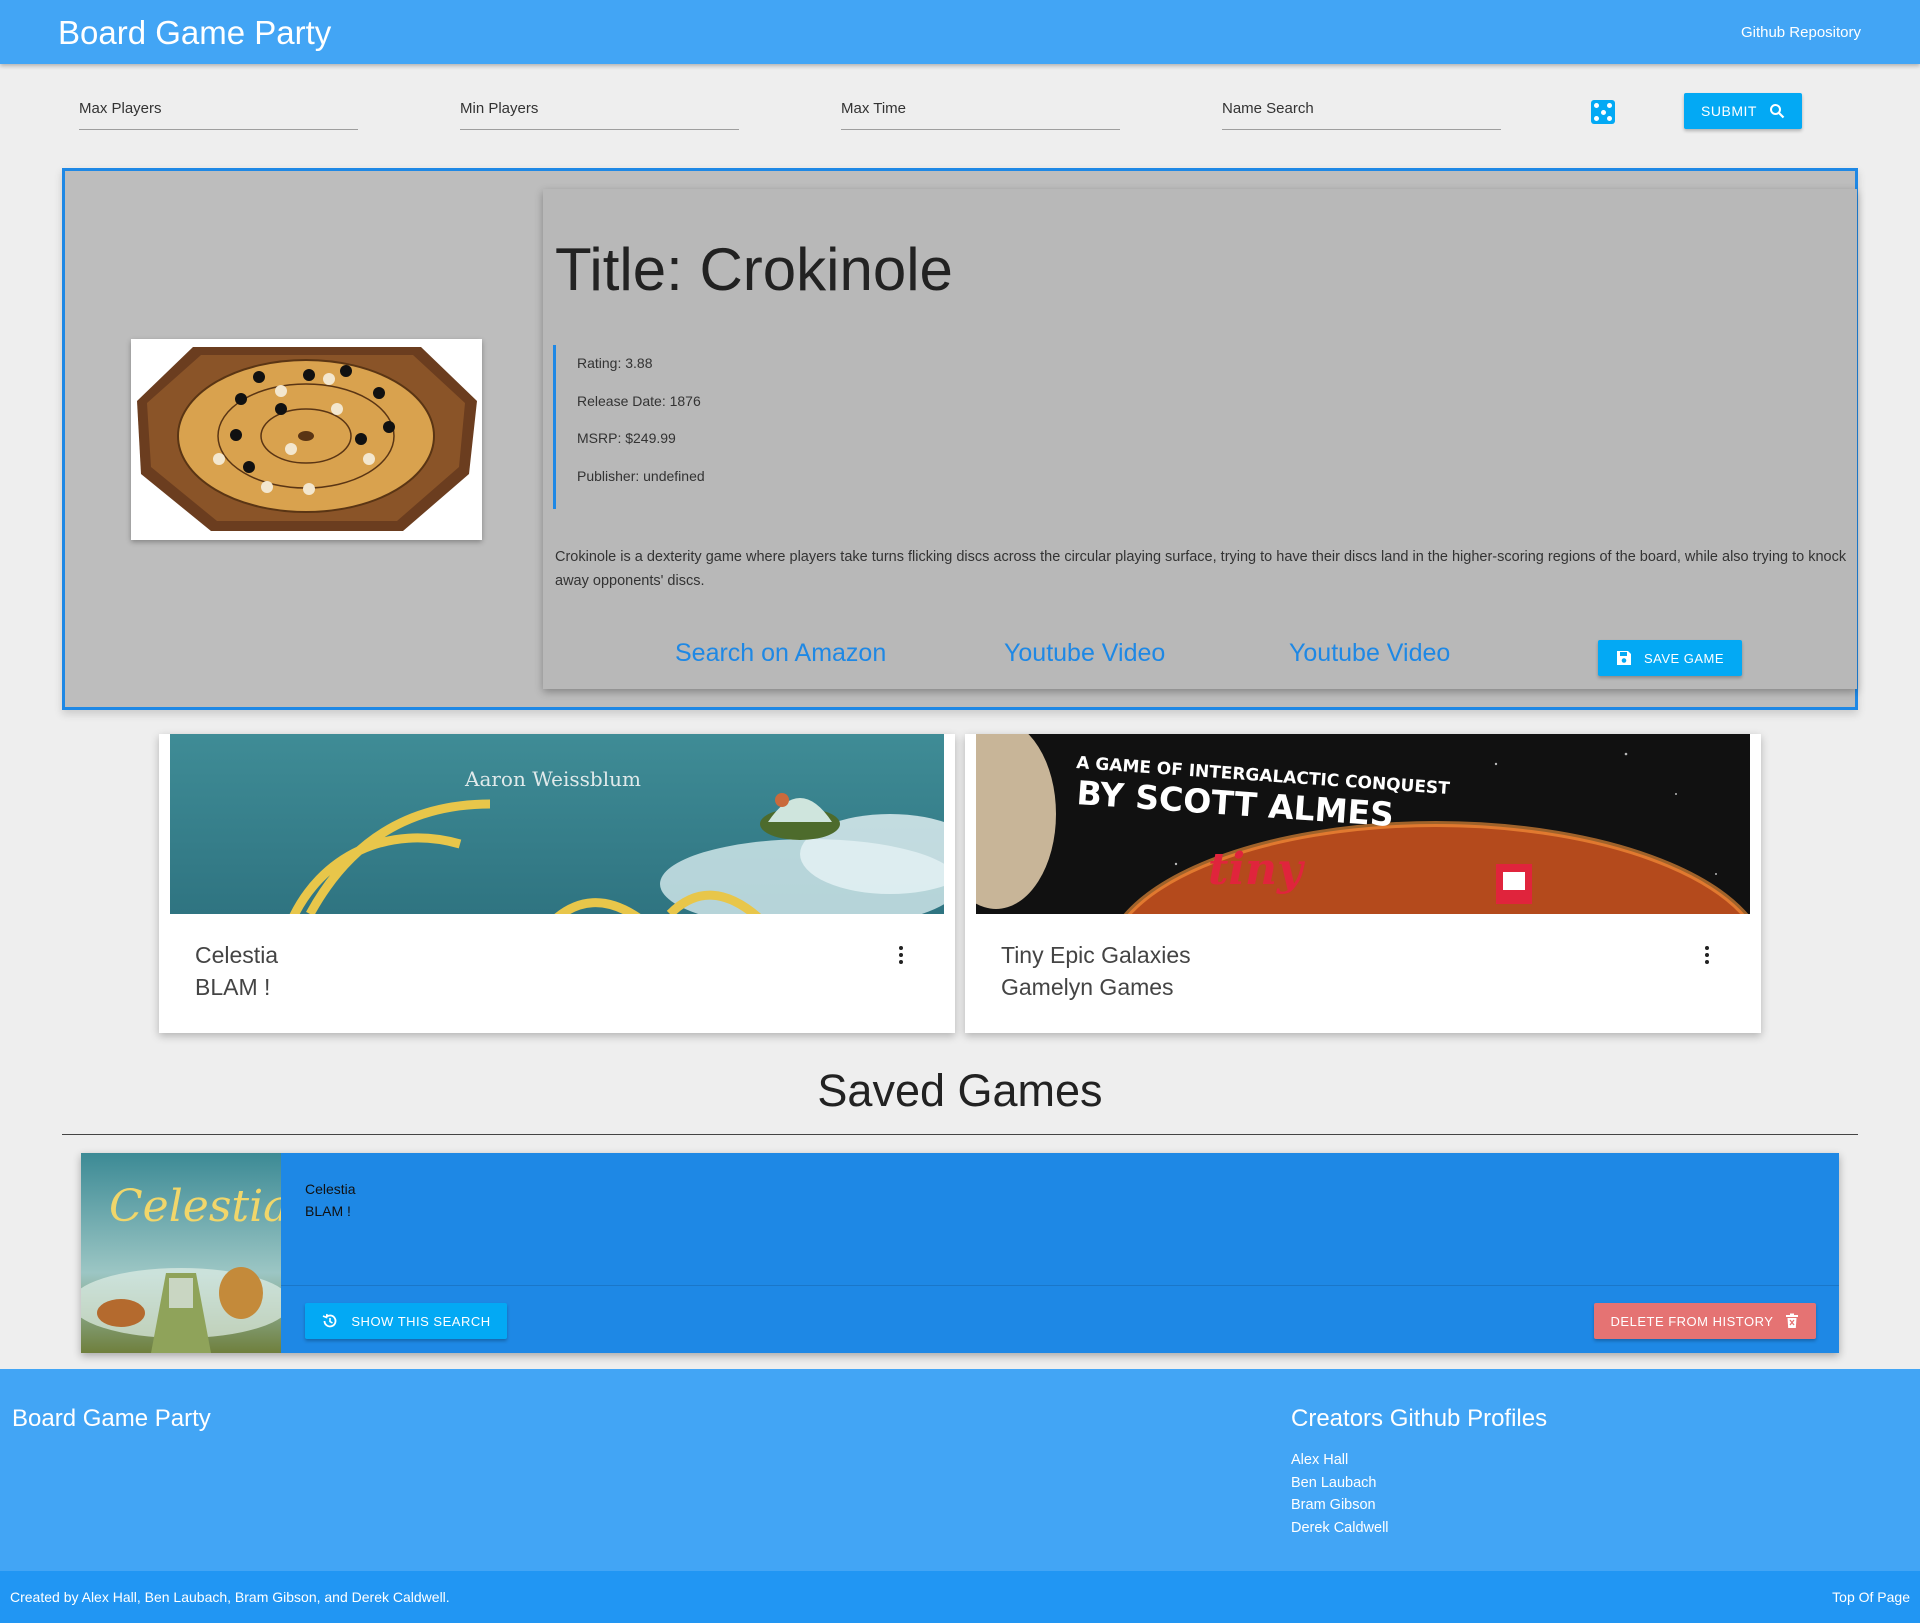 Image resolution: width=1920 pixels, height=1623 pixels. What do you see at coordinates (1692, 1321) in the screenshot?
I see `delete-from-history-label: DELETE FROM HISTORY` at bounding box center [1692, 1321].